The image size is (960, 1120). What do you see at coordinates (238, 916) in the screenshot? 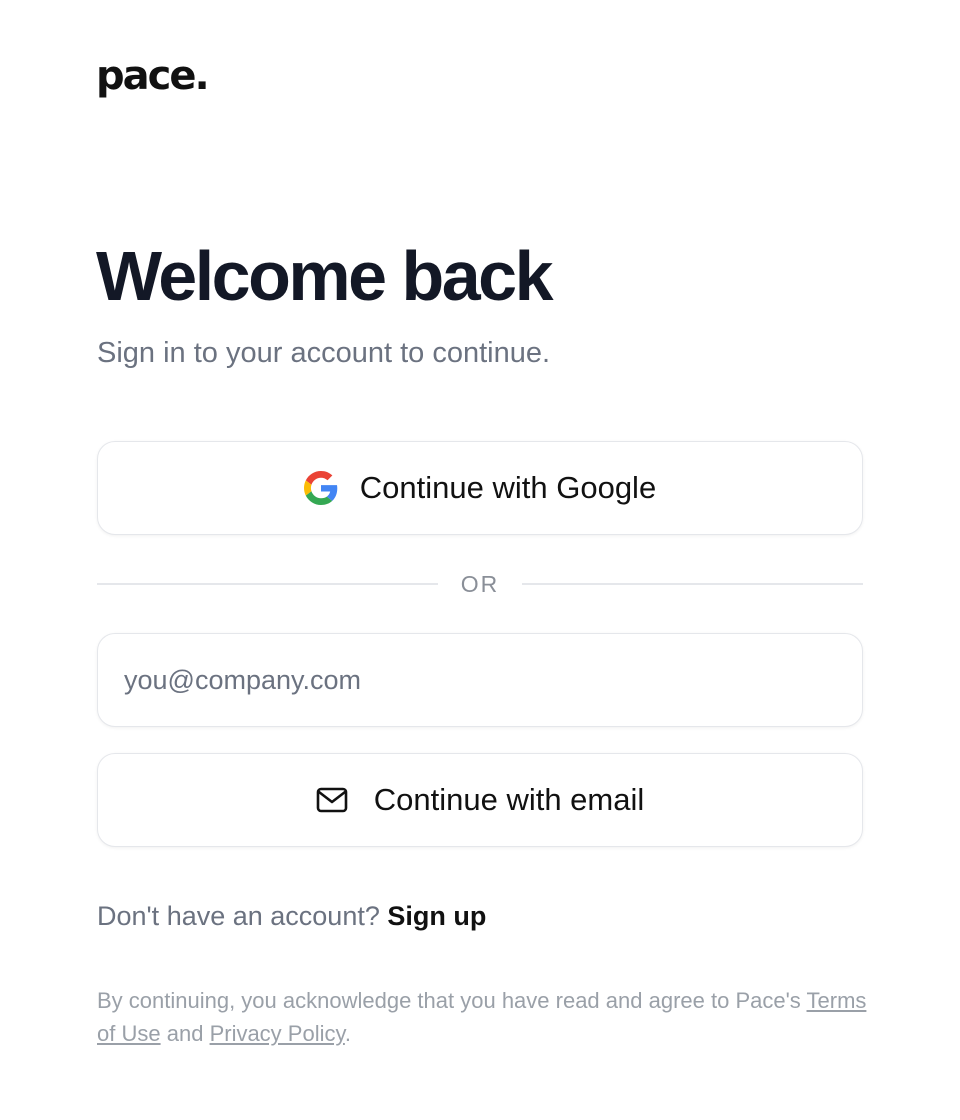
I see `signup-prompt: Don't have an account?` at bounding box center [238, 916].